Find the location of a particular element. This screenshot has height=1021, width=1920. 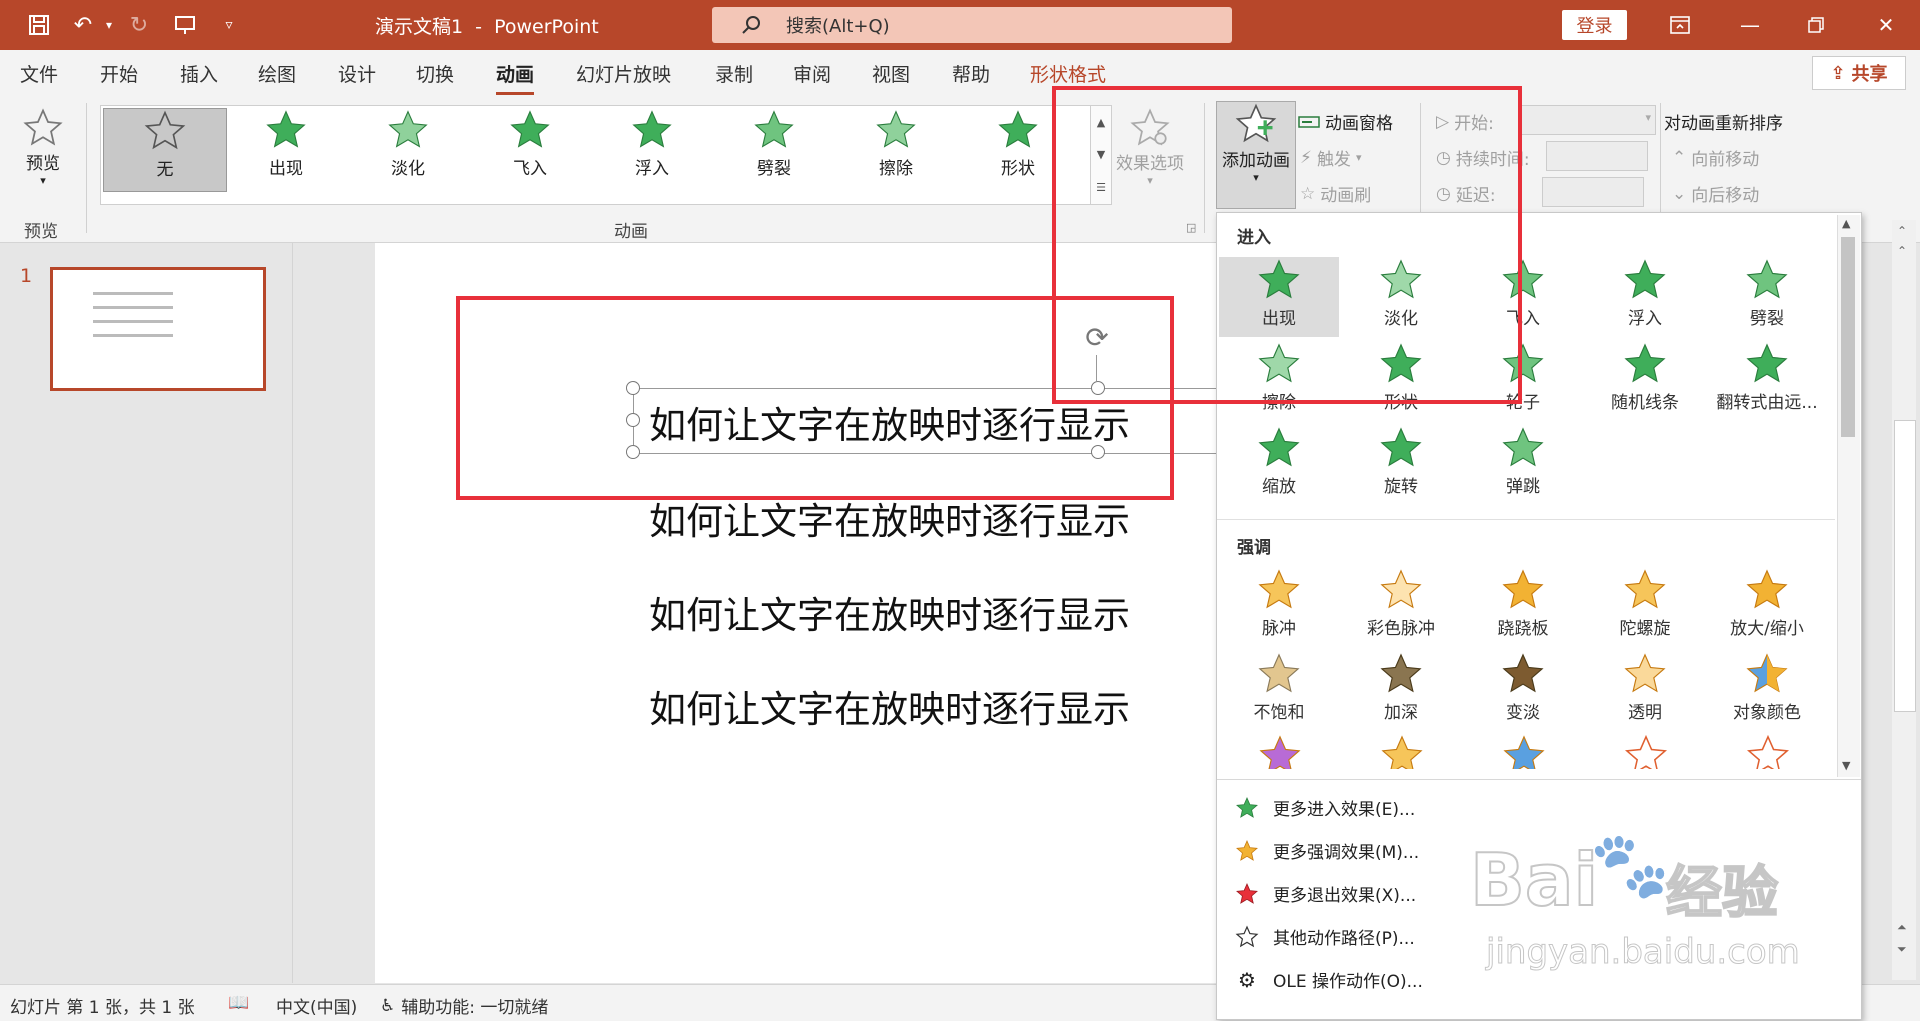

tab-record: 录制 is located at coordinates (734, 73).